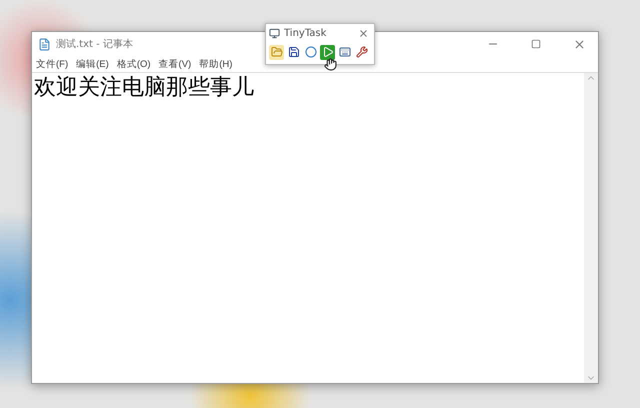 This screenshot has height=408, width=640. I want to click on floppy-disk-button, so click(293, 52).